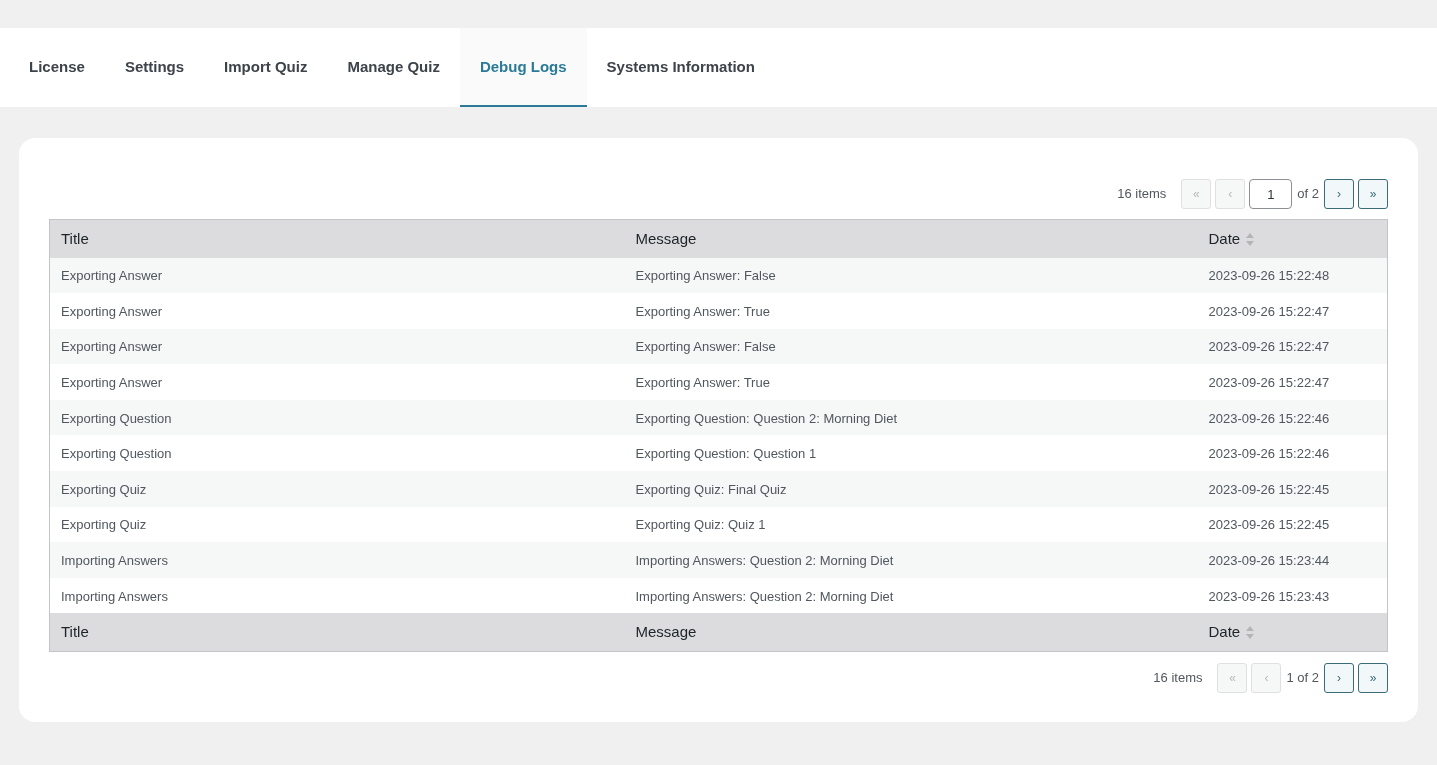  What do you see at coordinates (393, 67) in the screenshot?
I see `tab: Manage Quiz` at bounding box center [393, 67].